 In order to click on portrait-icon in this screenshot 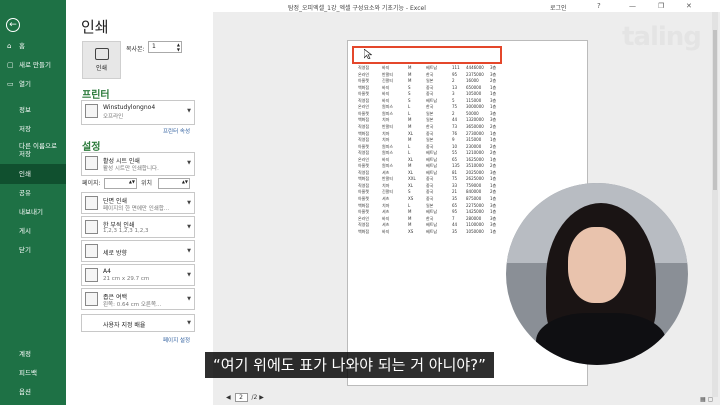, I will do `click(91, 251)`.